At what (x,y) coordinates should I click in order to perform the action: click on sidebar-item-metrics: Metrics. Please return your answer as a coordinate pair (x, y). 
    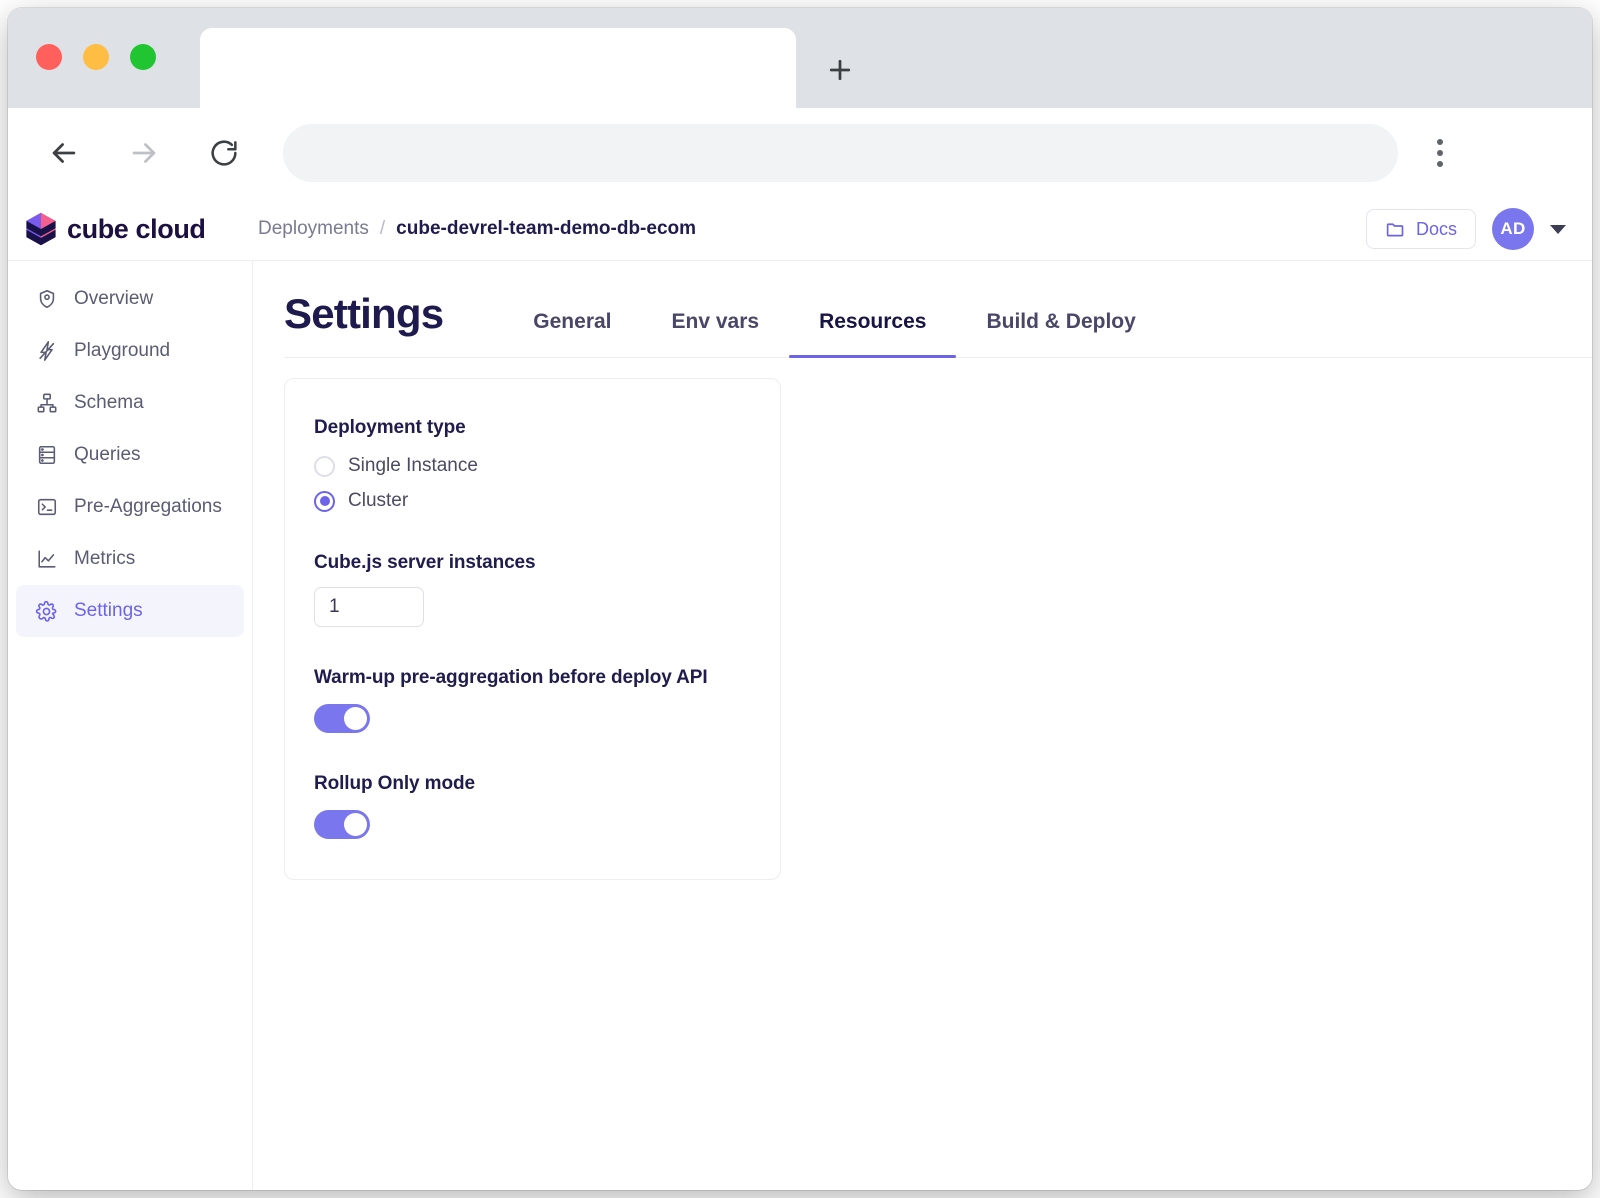
    Looking at the image, I should click on (130, 559).